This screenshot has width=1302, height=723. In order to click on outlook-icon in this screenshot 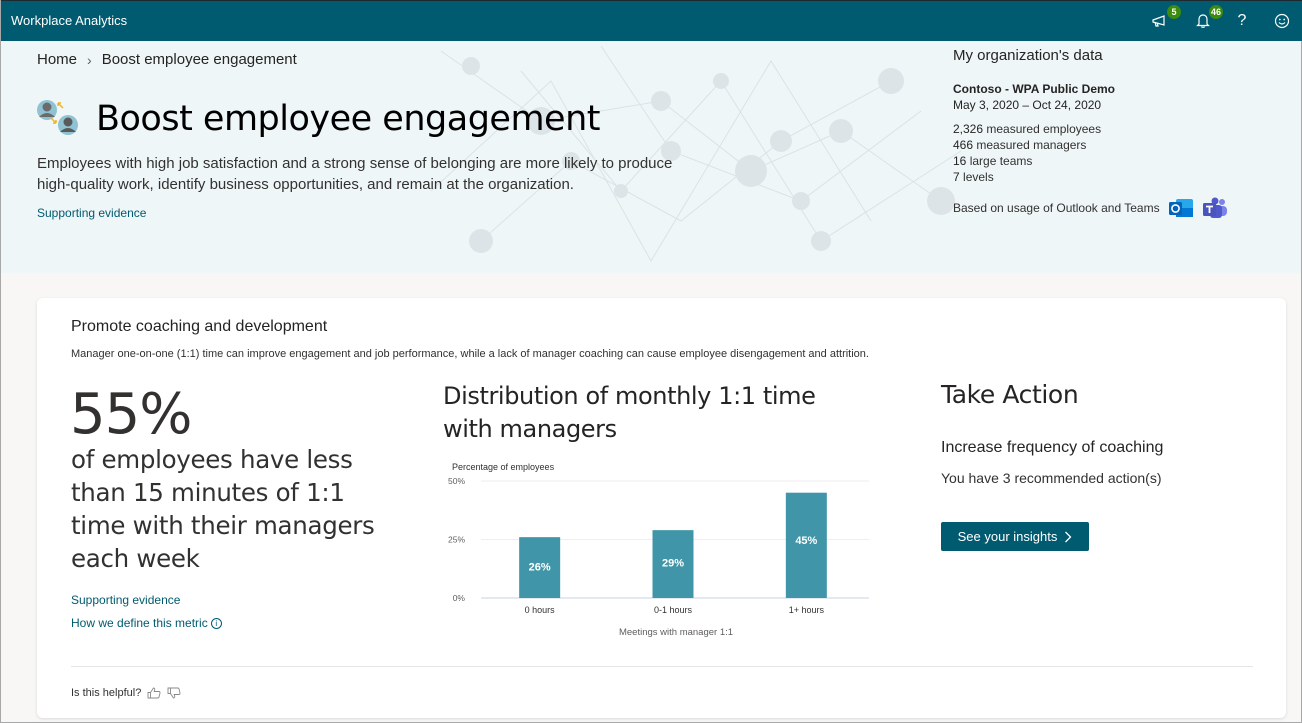, I will do `click(1180, 208)`.